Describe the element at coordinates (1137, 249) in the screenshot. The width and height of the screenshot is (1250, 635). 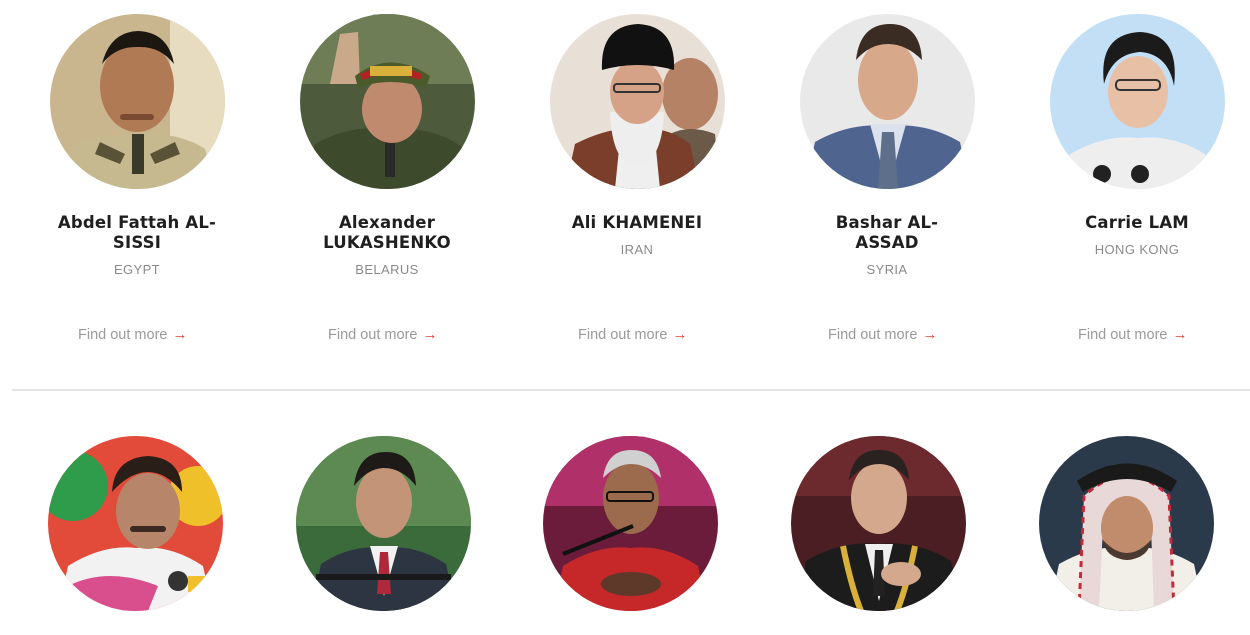
I see `leader-country: HONG KONG` at that location.